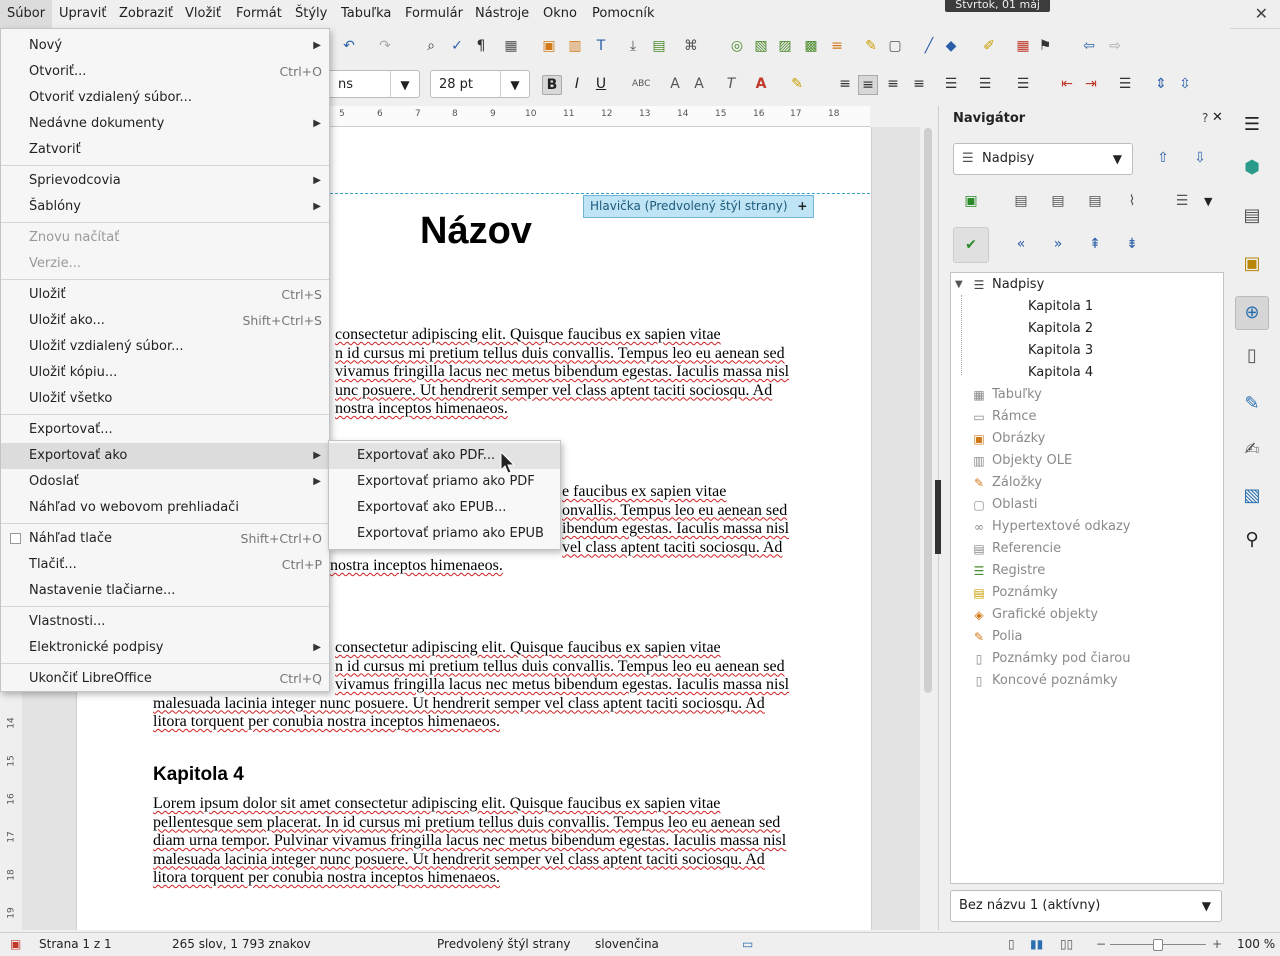  What do you see at coordinates (601, 46) in the screenshot?
I see `insert-textbox-icon: T` at bounding box center [601, 46].